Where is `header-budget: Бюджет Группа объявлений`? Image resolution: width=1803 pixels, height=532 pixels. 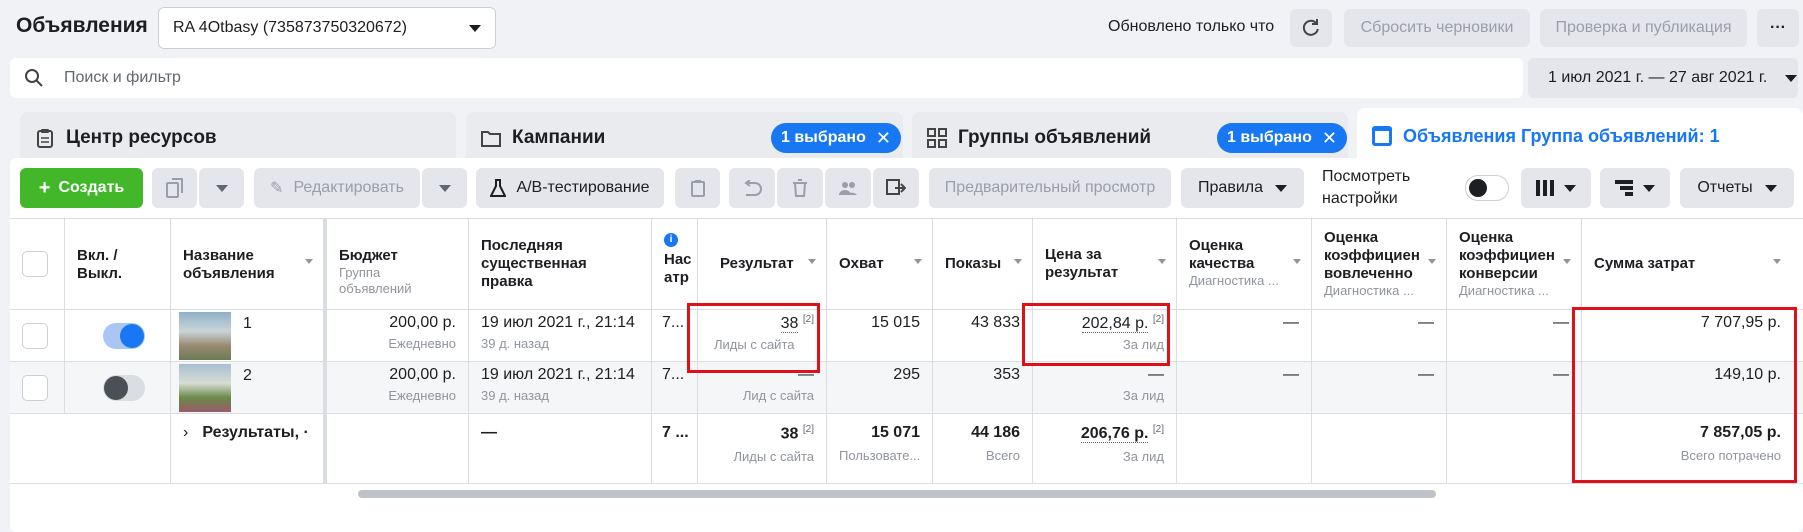
header-budget: Бюджет Группа объявлений is located at coordinates (396, 264).